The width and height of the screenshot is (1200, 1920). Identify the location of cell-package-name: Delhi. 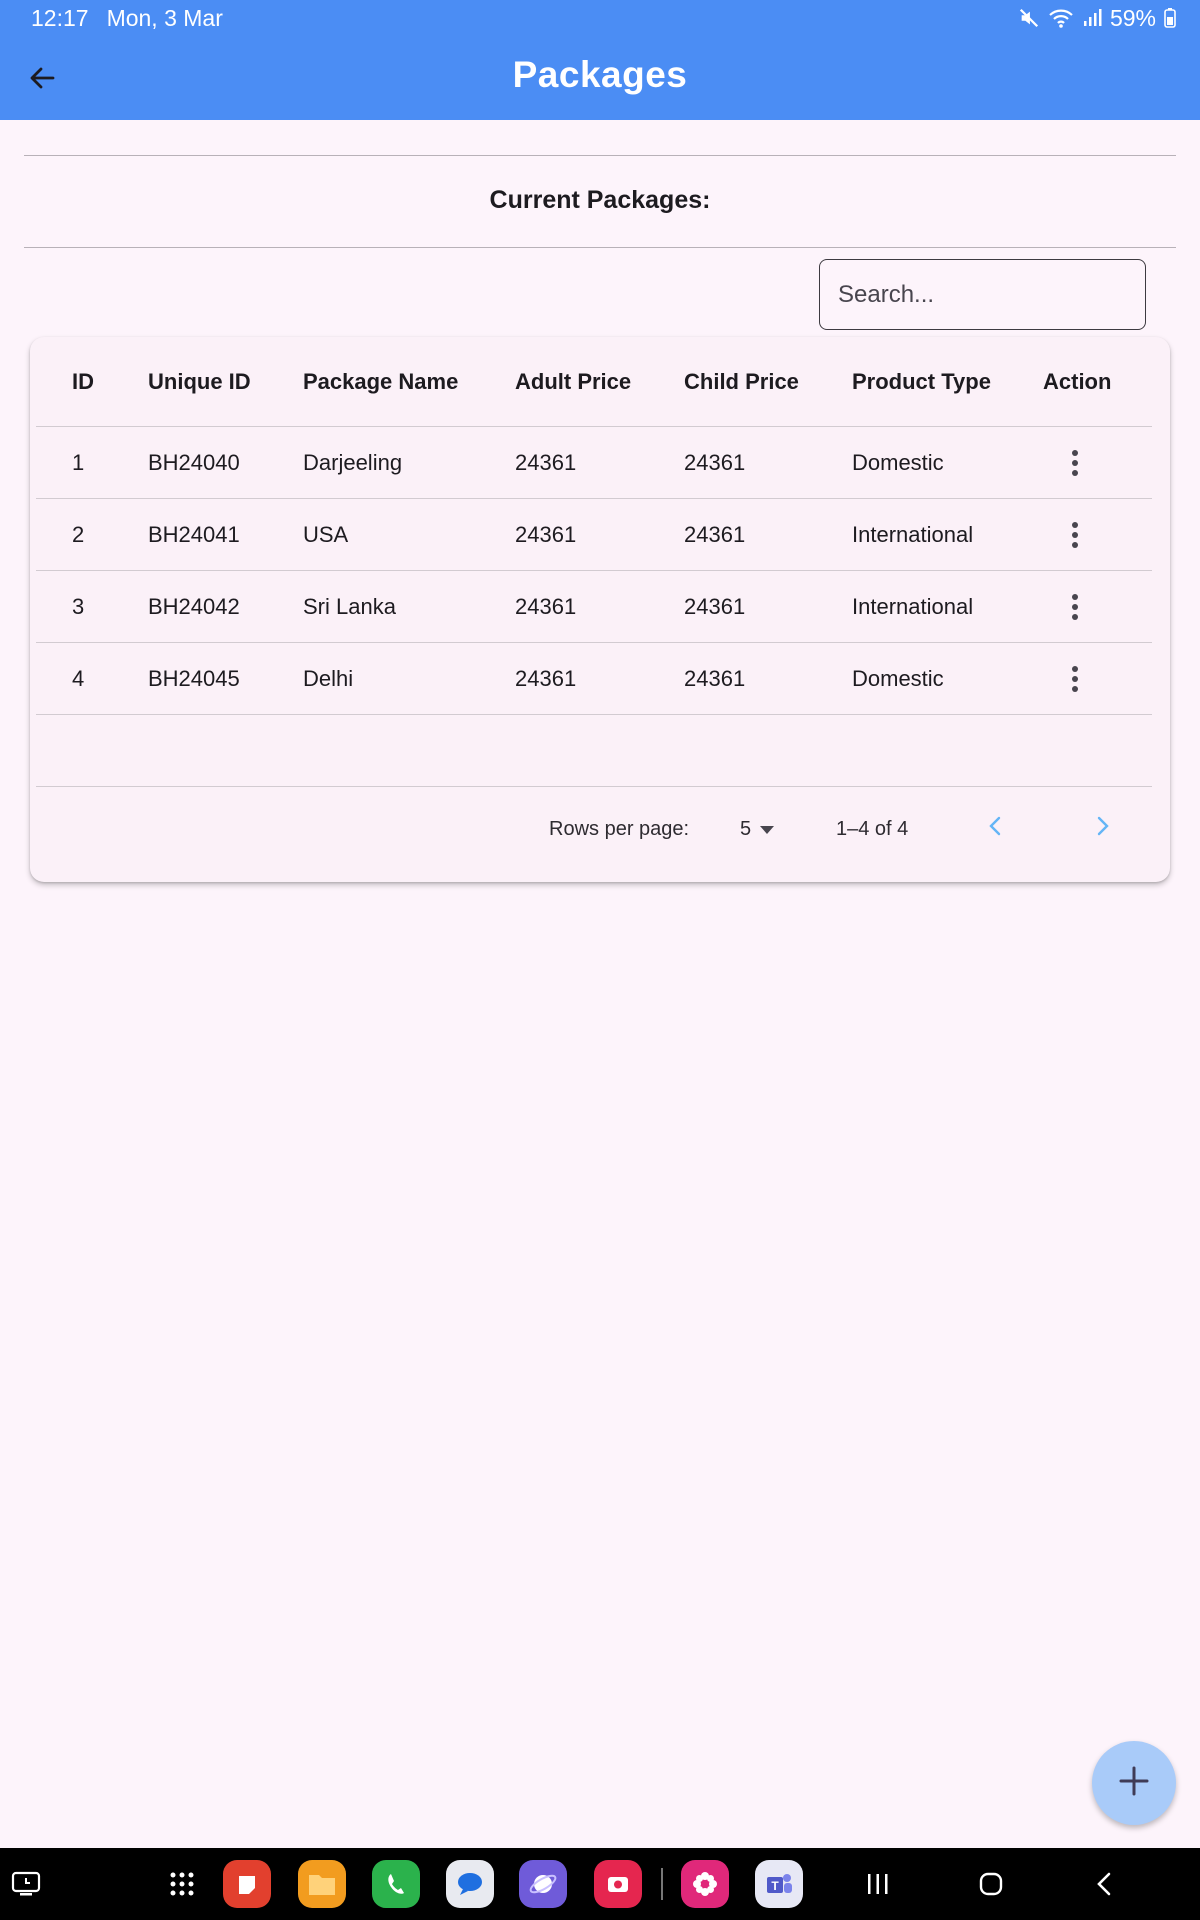
(328, 678).